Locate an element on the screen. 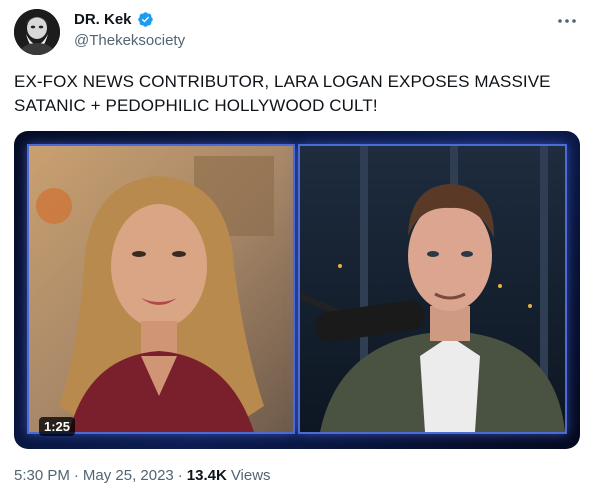 The height and width of the screenshot is (493, 599). tweet-date: May 25, 2023 is located at coordinates (128, 475).